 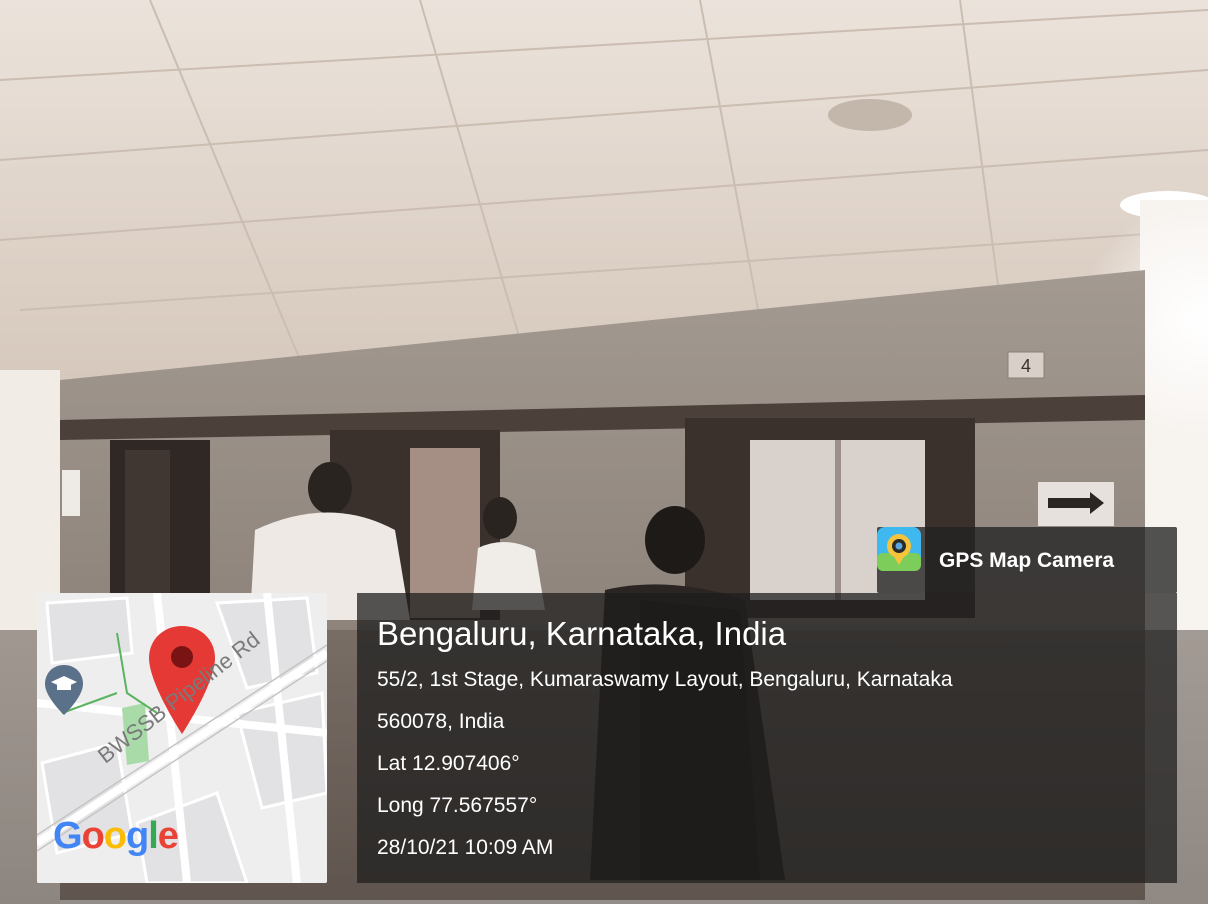 What do you see at coordinates (68, 836) in the screenshot?
I see `logo-letter: G` at bounding box center [68, 836].